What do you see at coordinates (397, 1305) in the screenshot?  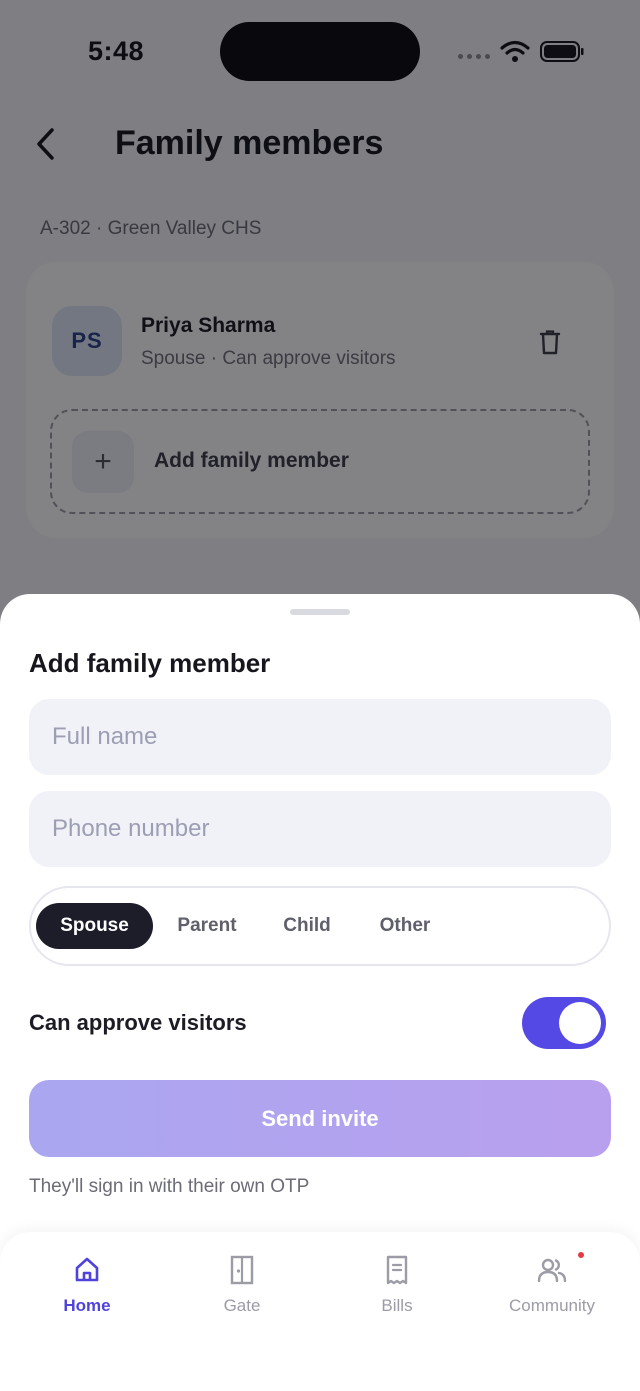 I see `tab-bills-label: Bills` at bounding box center [397, 1305].